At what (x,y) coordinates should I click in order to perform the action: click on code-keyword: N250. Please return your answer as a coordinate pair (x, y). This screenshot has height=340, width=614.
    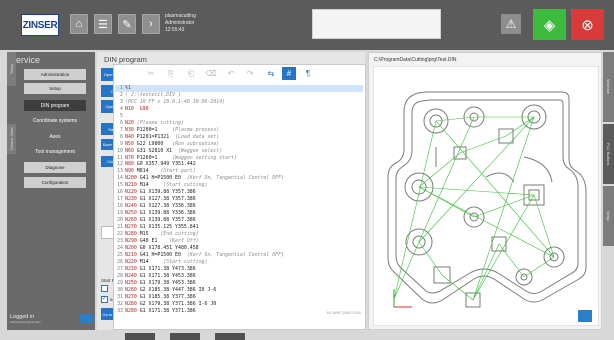
    Looking at the image, I should click on (131, 282).